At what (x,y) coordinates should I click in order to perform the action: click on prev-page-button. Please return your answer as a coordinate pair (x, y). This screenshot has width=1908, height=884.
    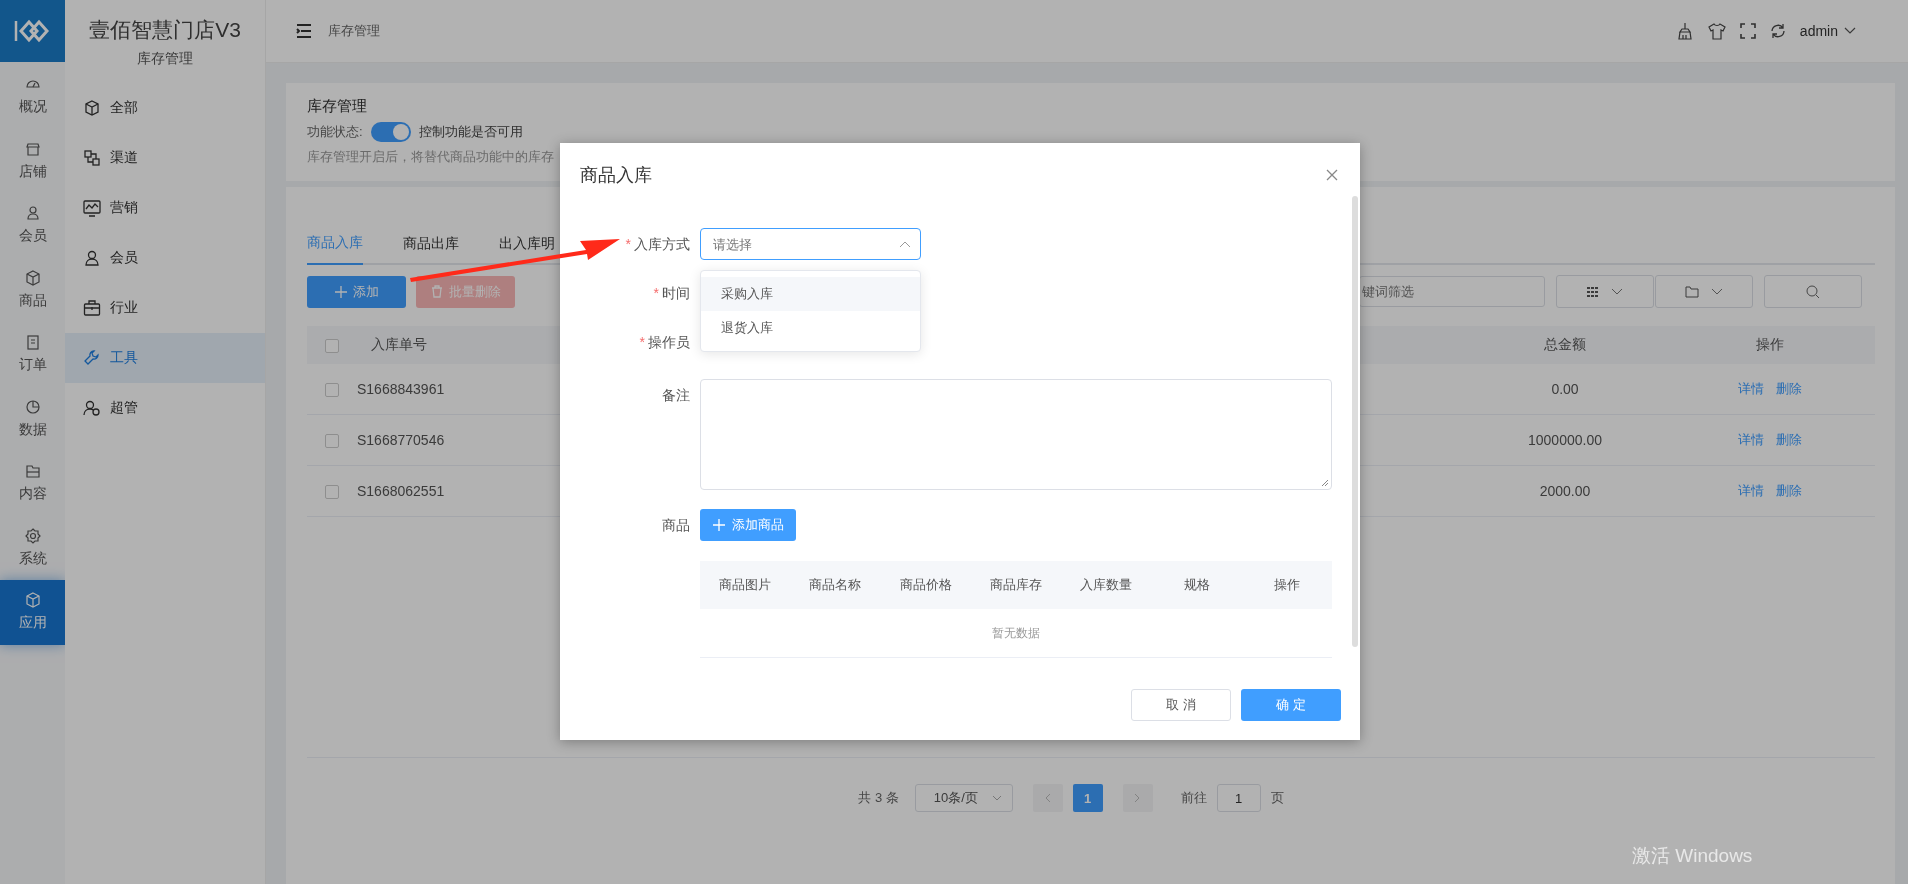
    Looking at the image, I should click on (1047, 798).